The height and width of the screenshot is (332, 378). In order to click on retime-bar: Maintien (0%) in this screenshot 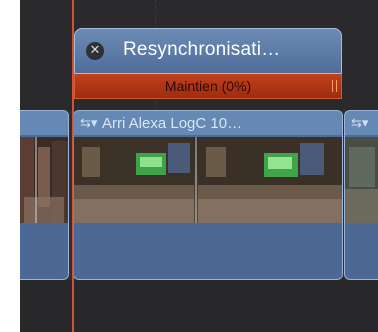, I will do `click(208, 86)`.